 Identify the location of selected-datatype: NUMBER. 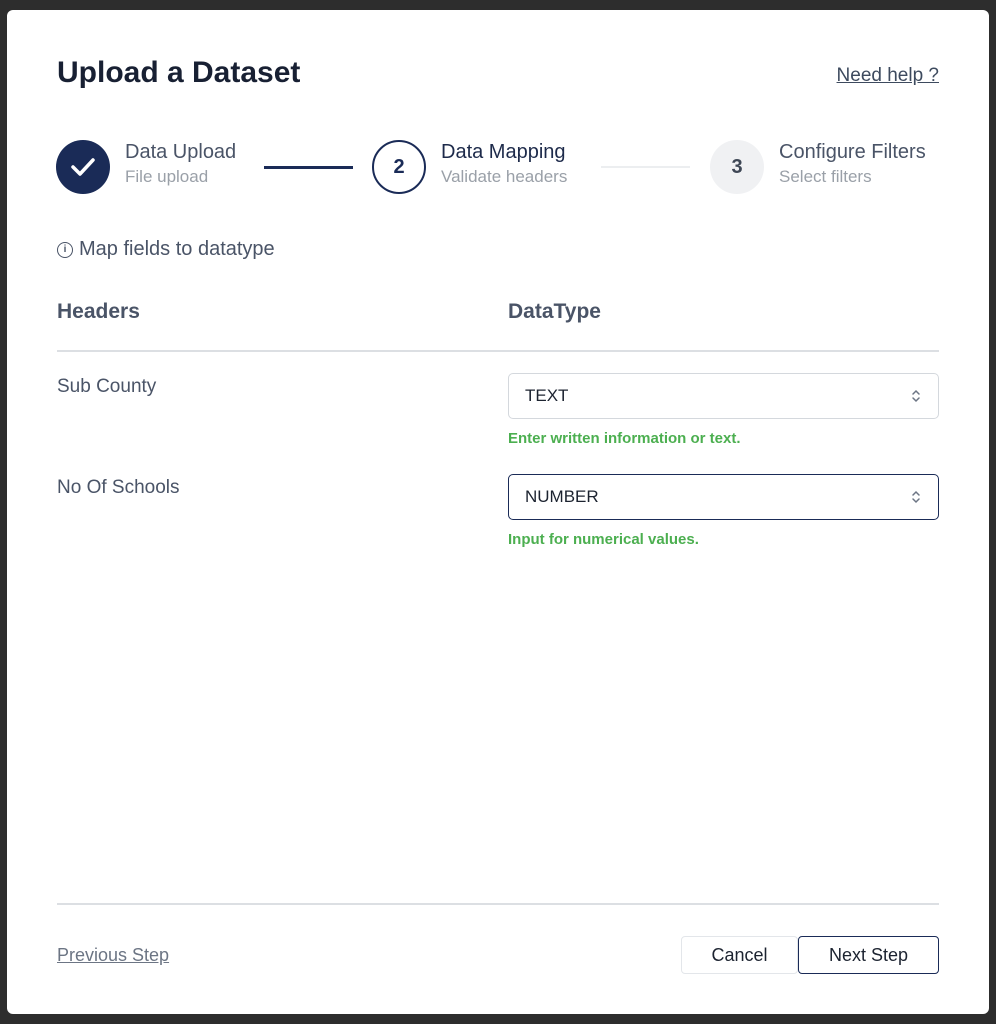
(562, 496).